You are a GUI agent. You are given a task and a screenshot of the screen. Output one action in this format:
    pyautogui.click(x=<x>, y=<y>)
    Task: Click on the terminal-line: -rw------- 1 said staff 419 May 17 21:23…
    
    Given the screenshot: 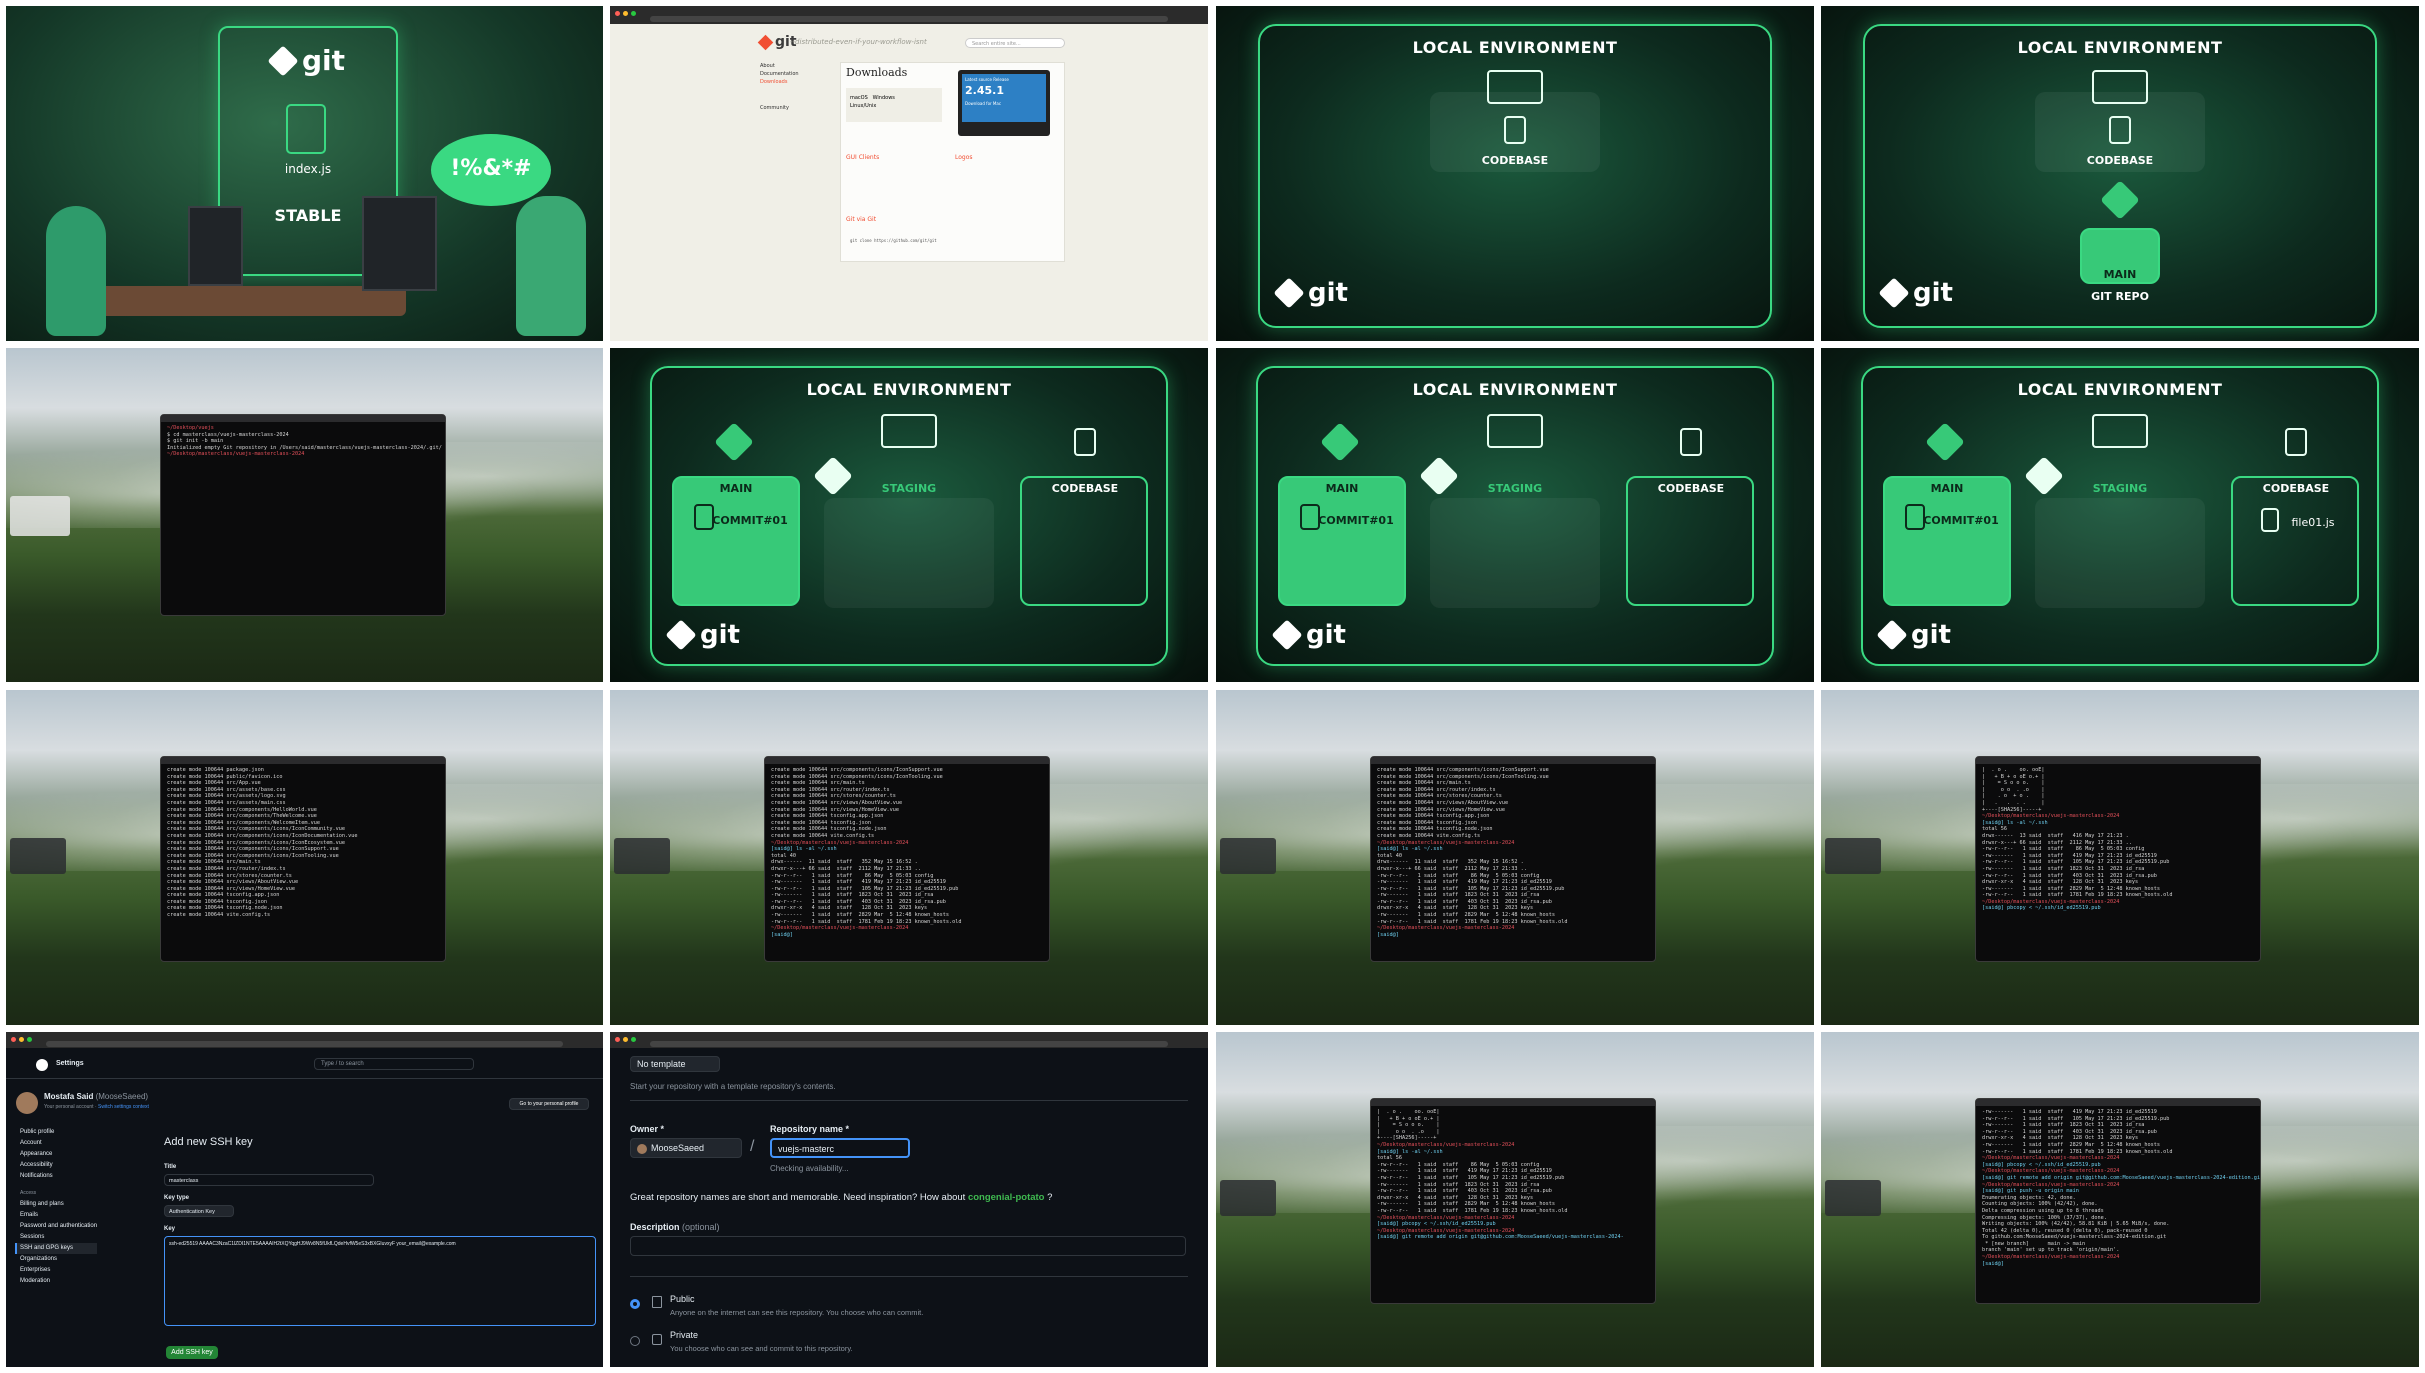 What is the action you would take?
    pyautogui.click(x=1464, y=882)
    